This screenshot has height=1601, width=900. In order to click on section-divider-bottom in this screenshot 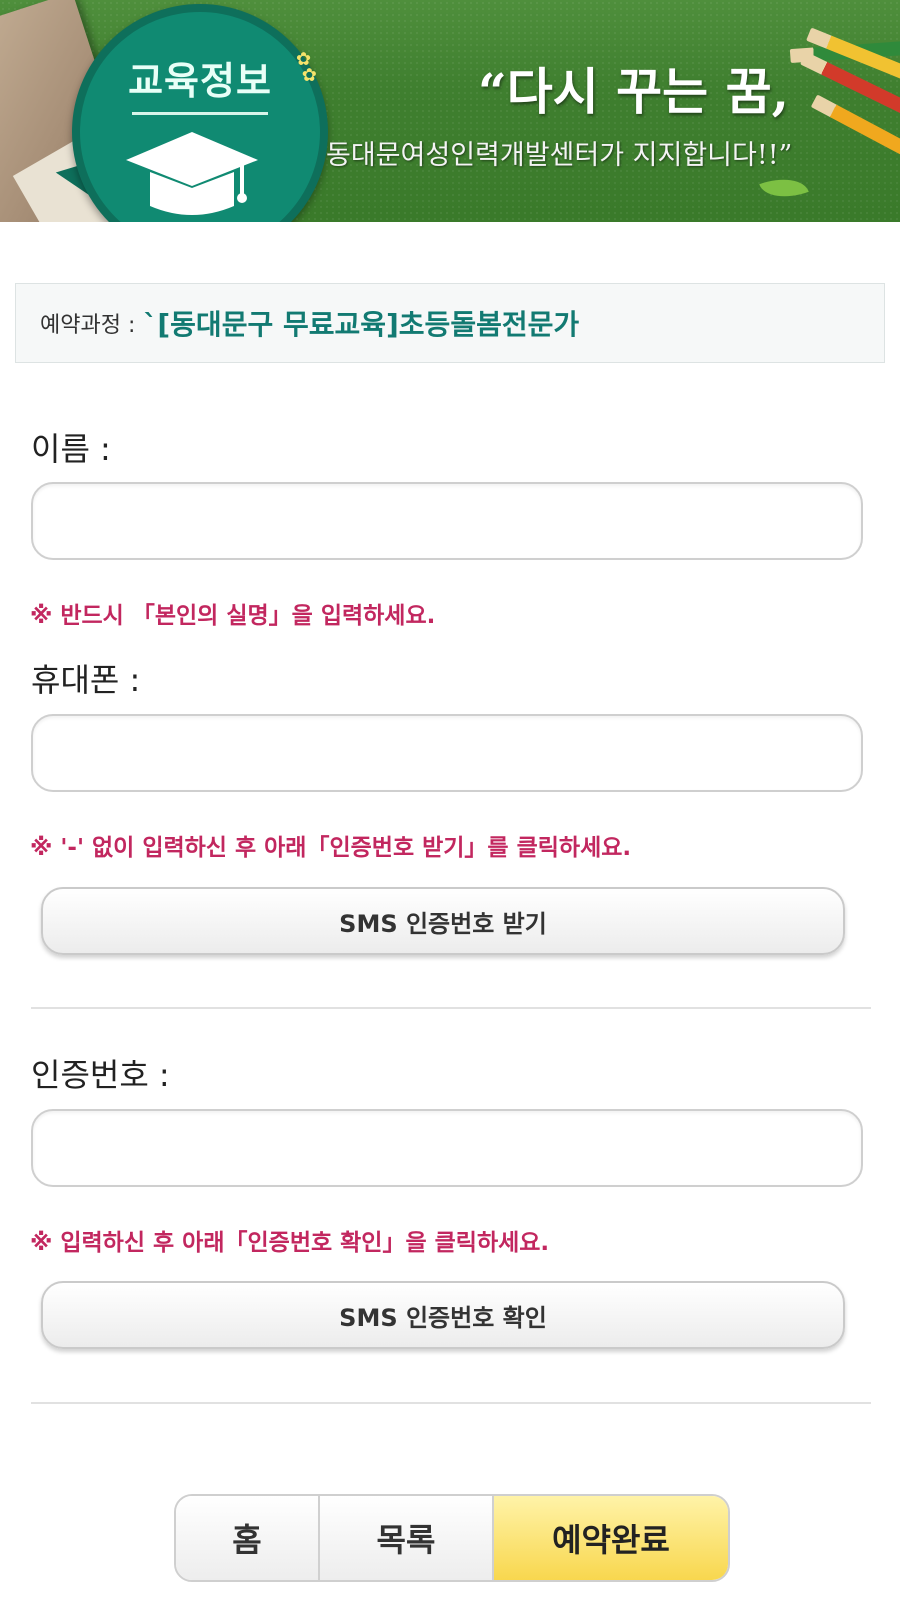, I will do `click(451, 1403)`.